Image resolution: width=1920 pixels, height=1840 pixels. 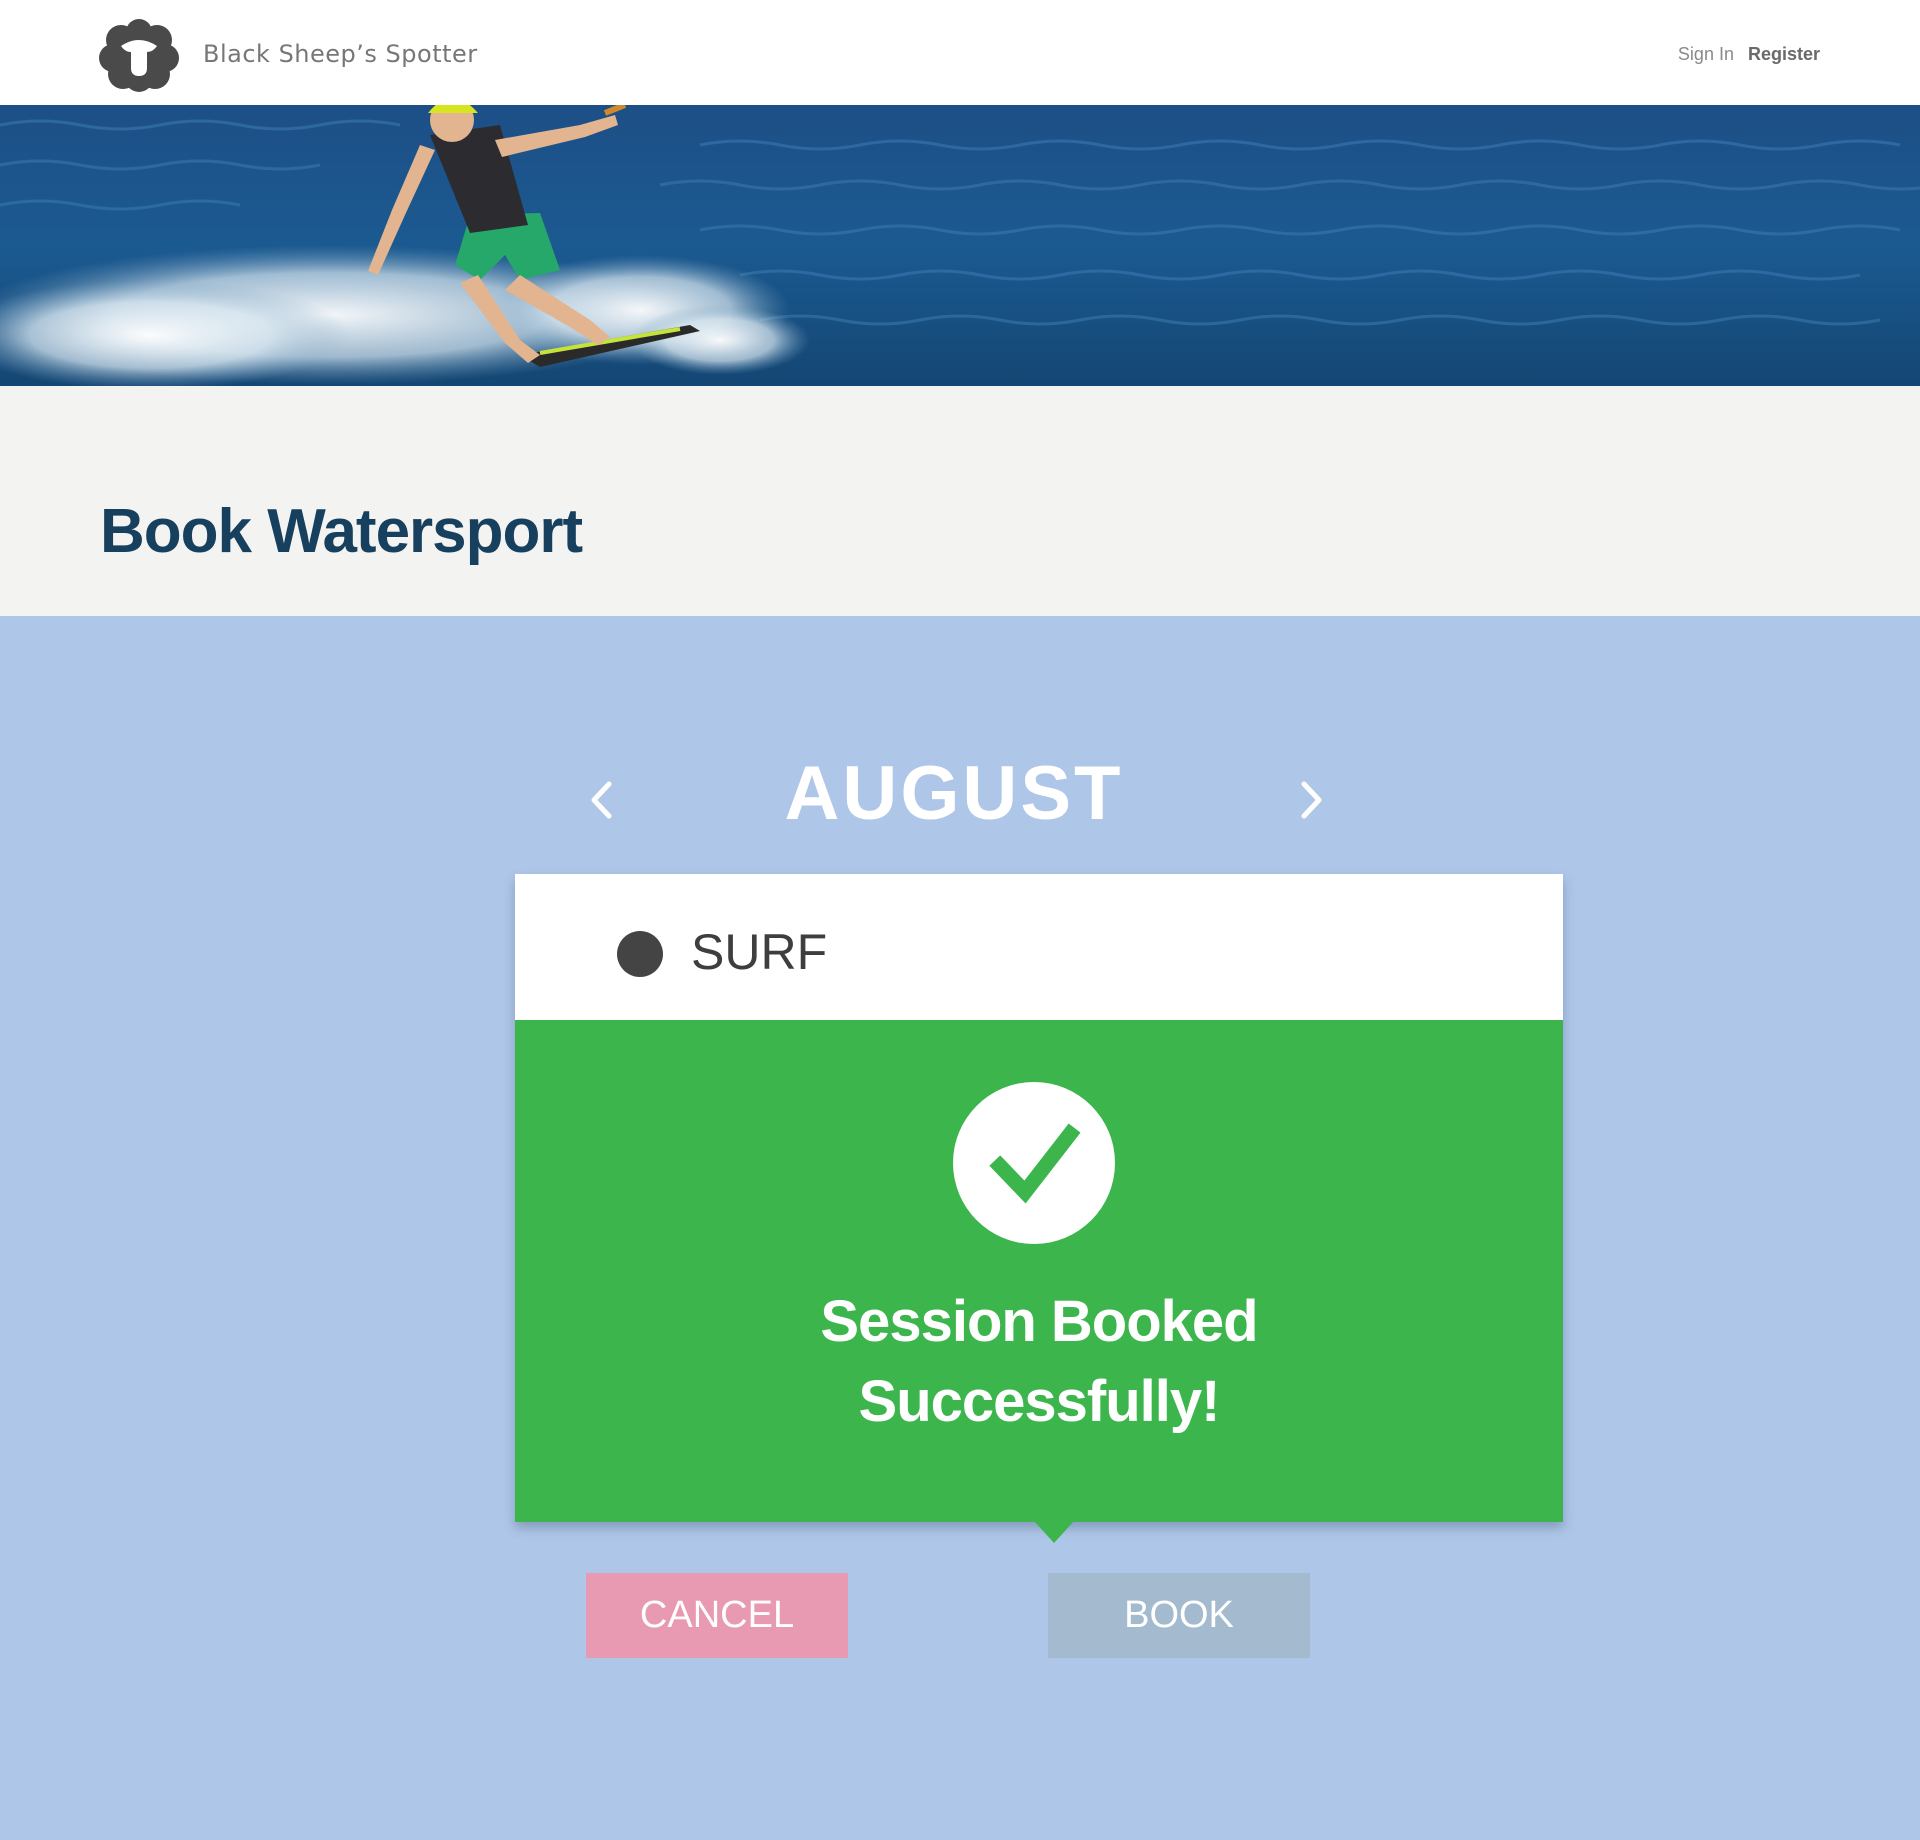 I want to click on month-label: AUGUST, so click(x=954, y=793).